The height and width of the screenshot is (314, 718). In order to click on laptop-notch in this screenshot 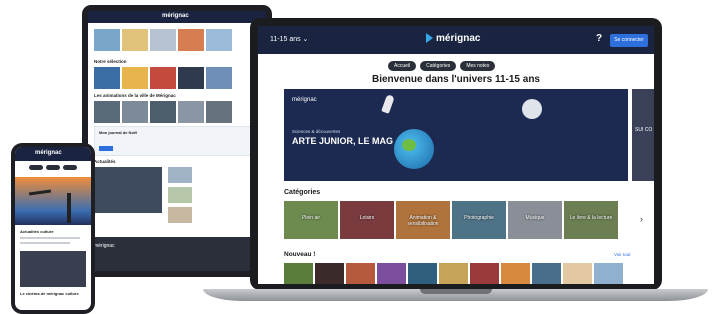, I will do `click(456, 291)`.